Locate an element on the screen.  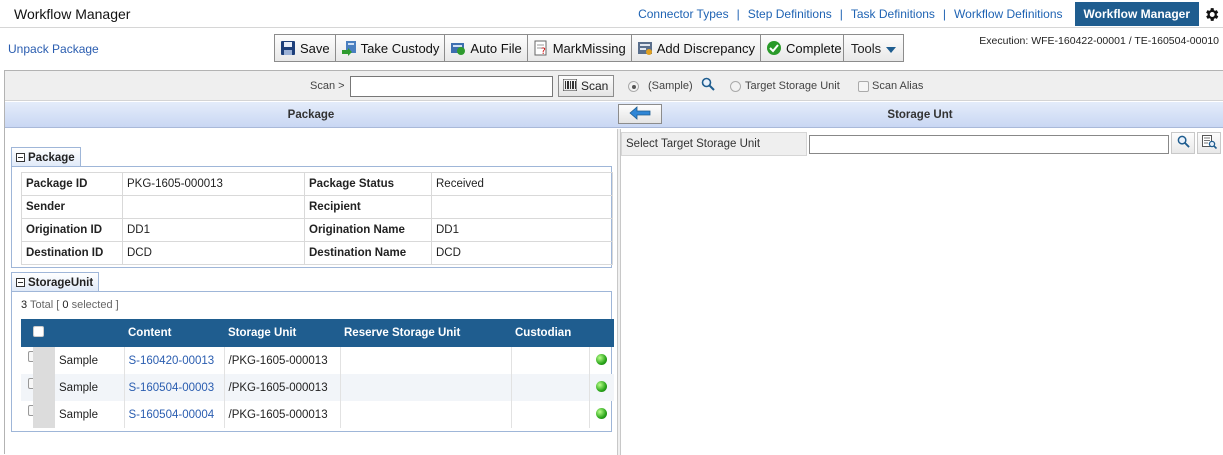
property-key: Package ID is located at coordinates (72, 184).